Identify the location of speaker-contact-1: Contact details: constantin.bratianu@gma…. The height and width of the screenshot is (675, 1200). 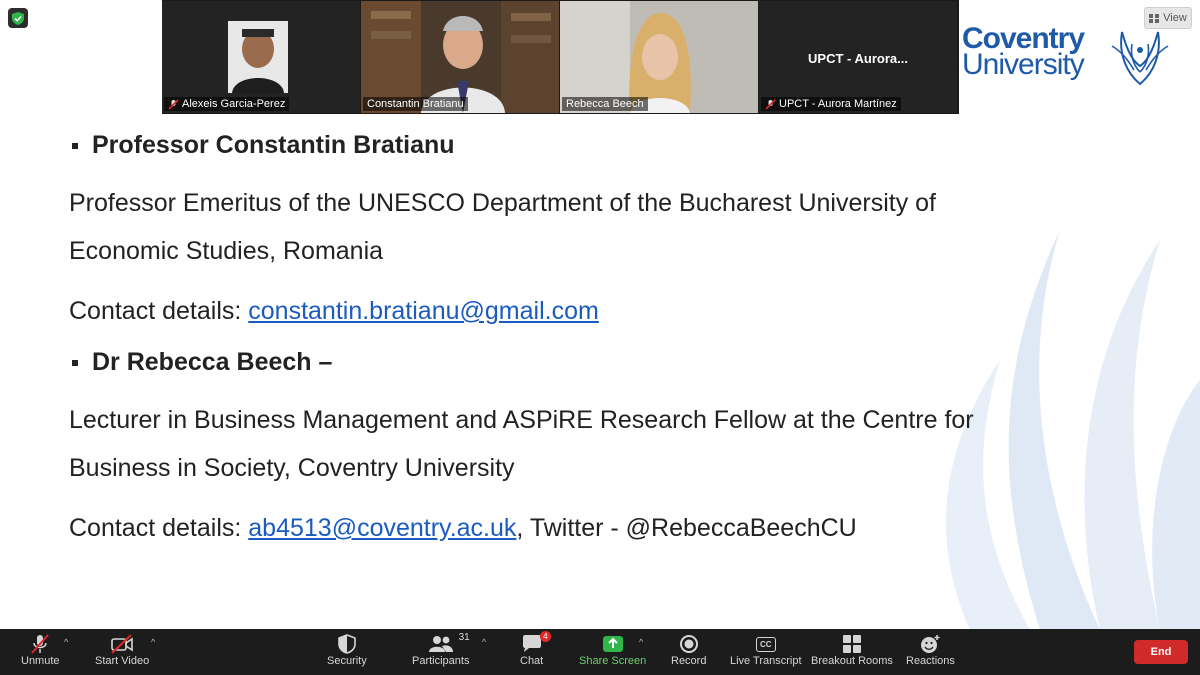
(334, 311).